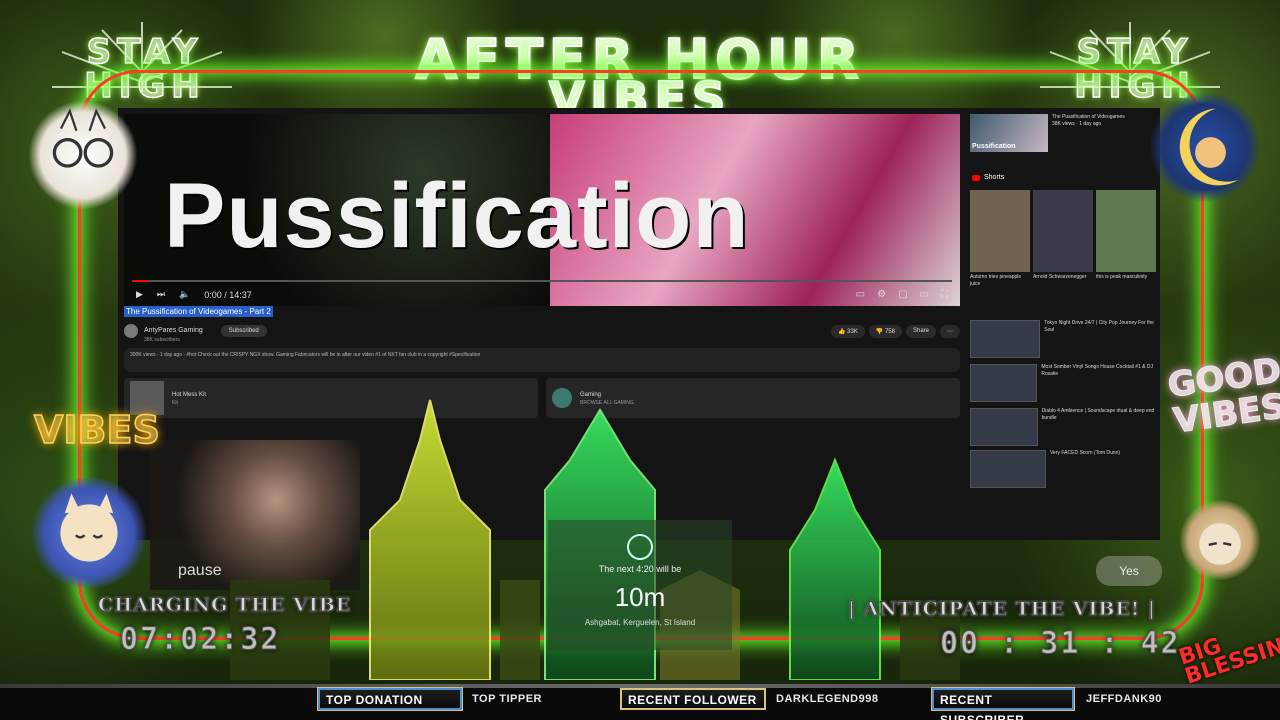 This screenshot has height=720, width=1280. What do you see at coordinates (83, 155) in the screenshot?
I see `cat-glasses-icon` at bounding box center [83, 155].